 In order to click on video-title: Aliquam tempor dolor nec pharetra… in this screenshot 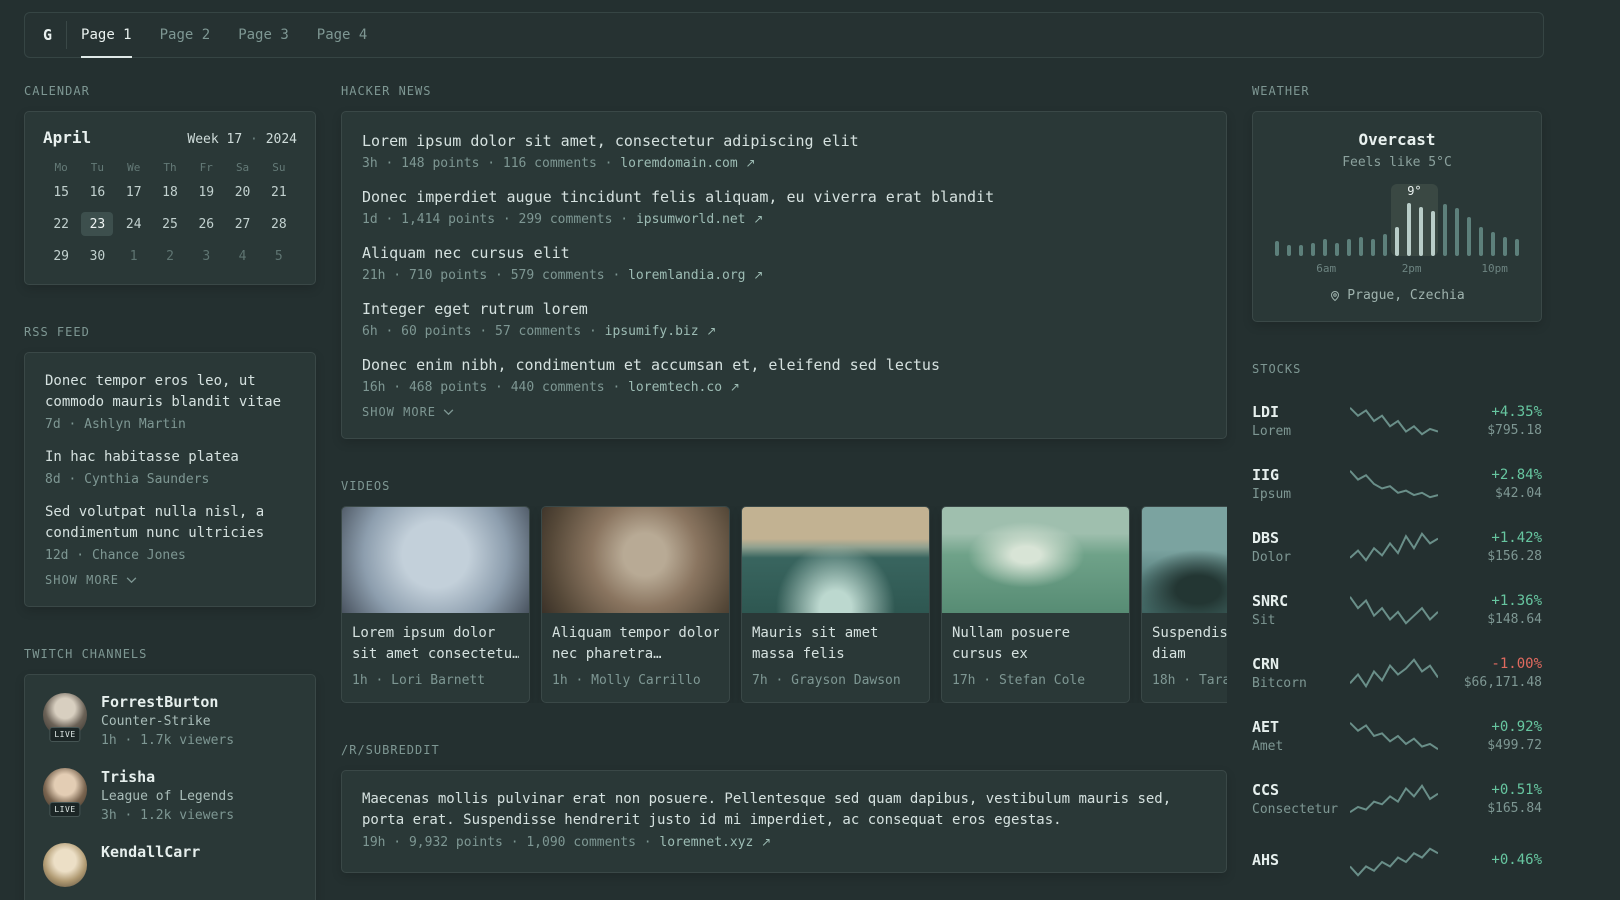, I will do `click(635, 639)`.